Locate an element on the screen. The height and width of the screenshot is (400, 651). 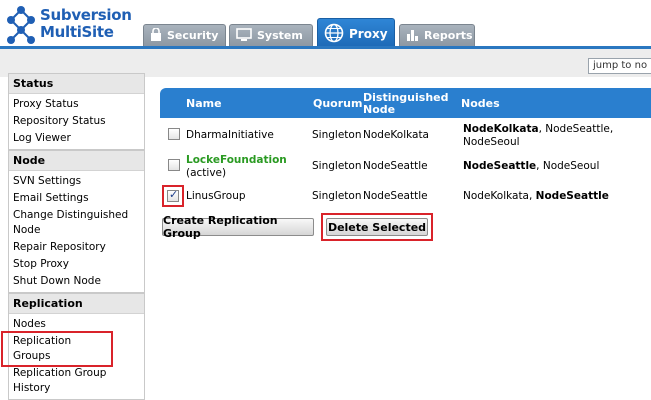
group-name: DharmaInitiative is located at coordinates (230, 135).